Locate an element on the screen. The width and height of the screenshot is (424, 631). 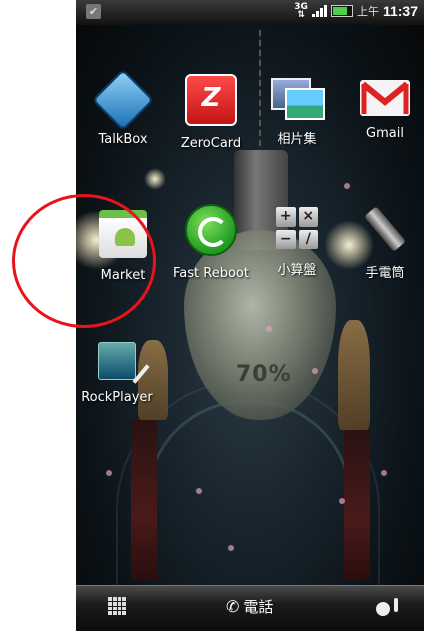
status-left: ✔ is located at coordinates (93, 11).